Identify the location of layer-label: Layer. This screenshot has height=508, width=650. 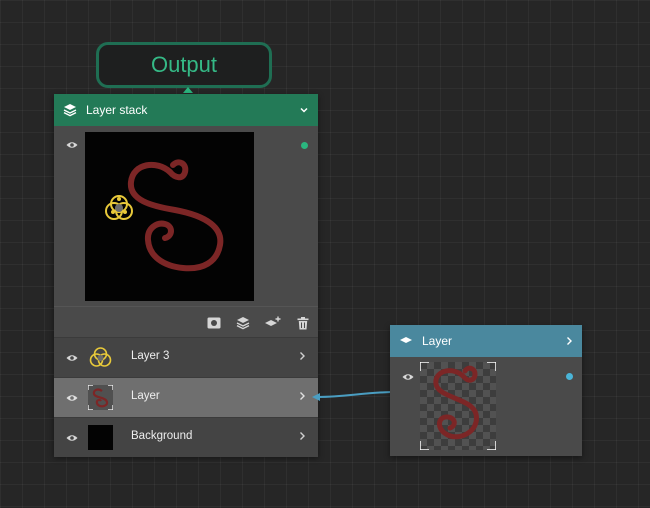
(145, 396).